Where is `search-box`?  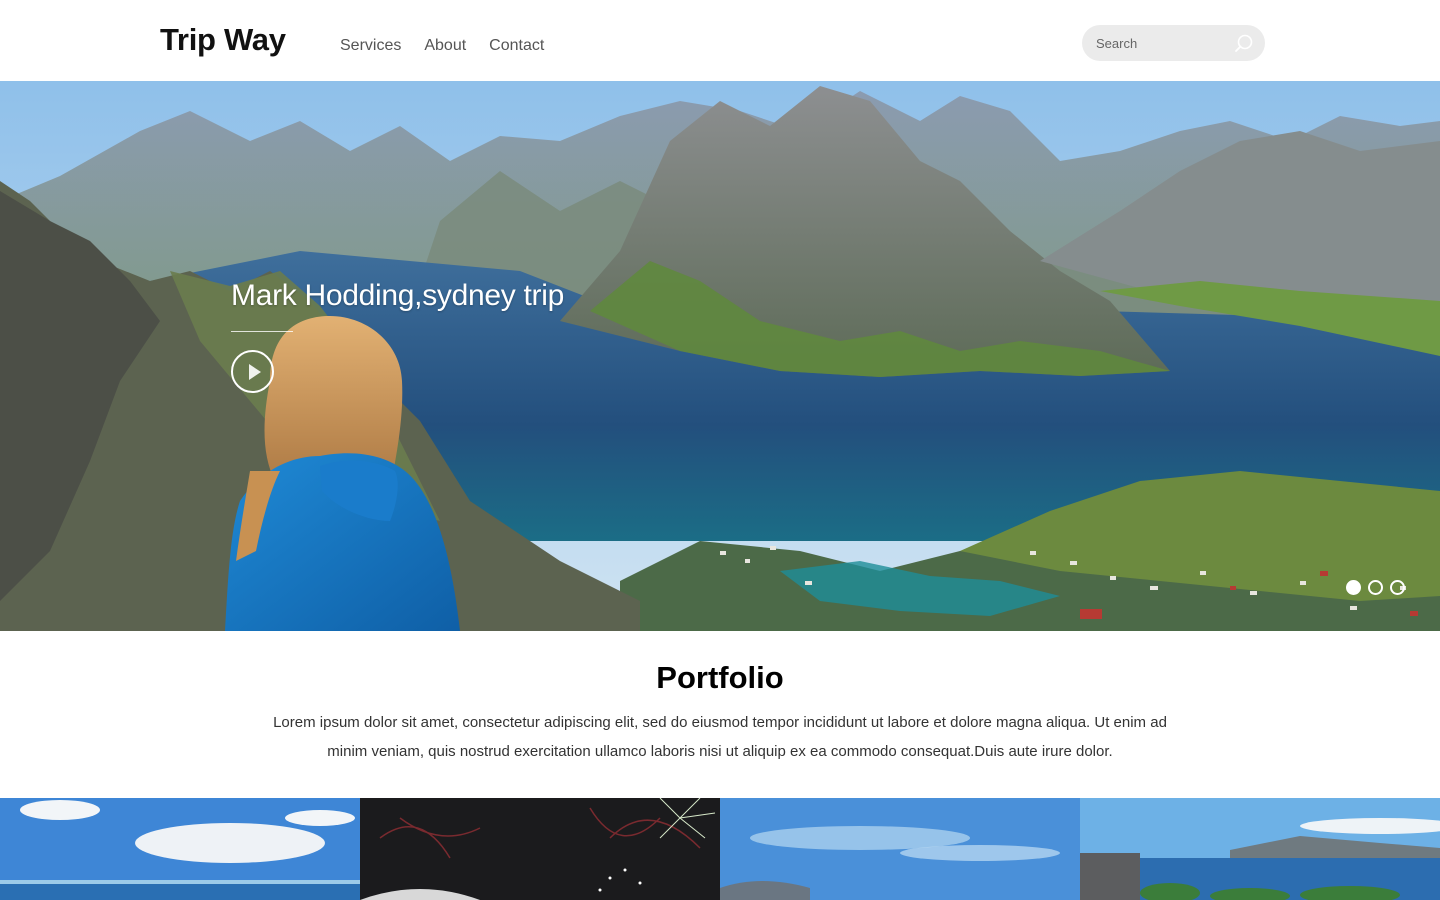 search-box is located at coordinates (1173, 43).